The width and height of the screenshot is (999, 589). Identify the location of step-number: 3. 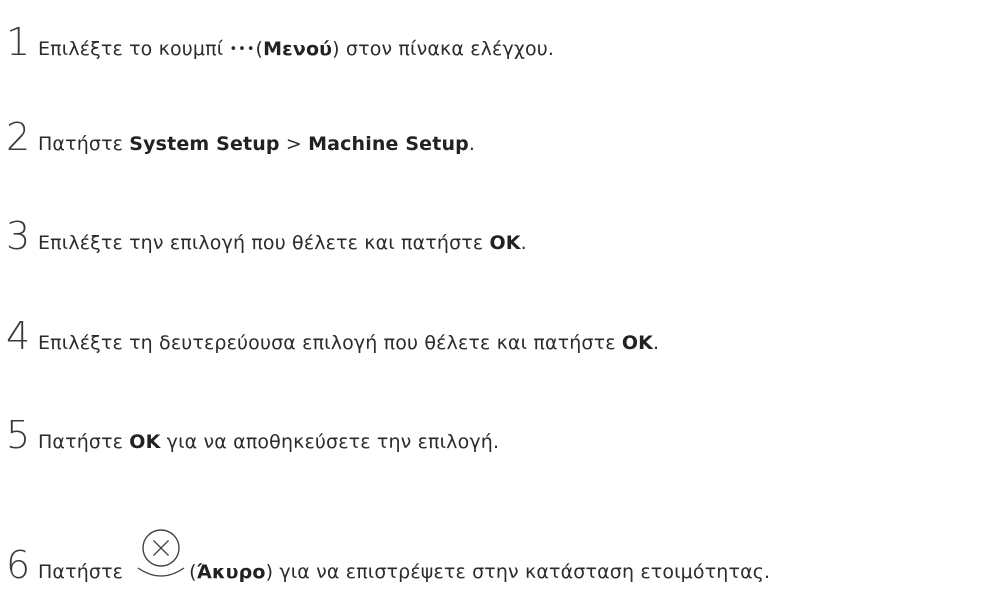
(18, 236).